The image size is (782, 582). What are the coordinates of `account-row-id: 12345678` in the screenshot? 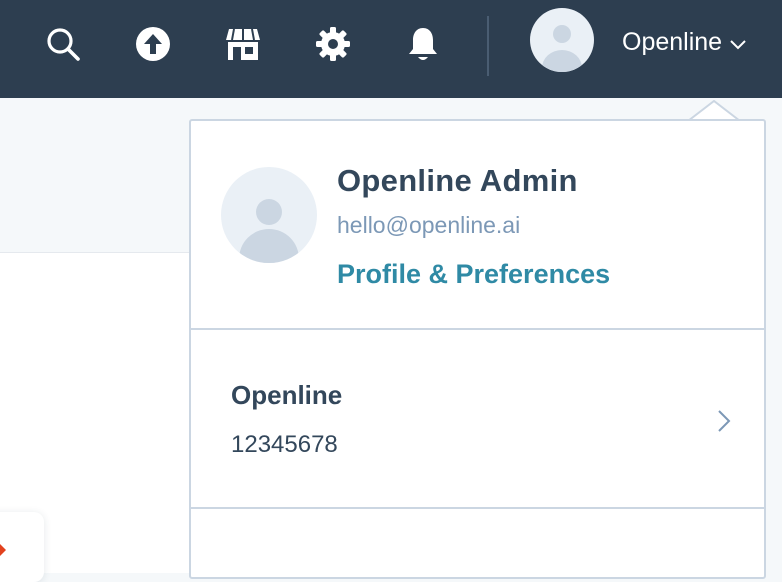 It's located at (284, 444).